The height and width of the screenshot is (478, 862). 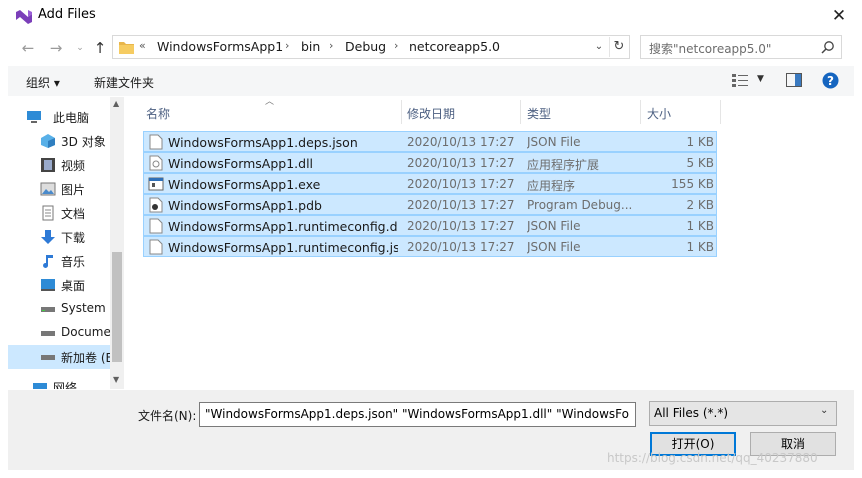 I want to click on file-size: 5 KB, so click(x=700, y=163).